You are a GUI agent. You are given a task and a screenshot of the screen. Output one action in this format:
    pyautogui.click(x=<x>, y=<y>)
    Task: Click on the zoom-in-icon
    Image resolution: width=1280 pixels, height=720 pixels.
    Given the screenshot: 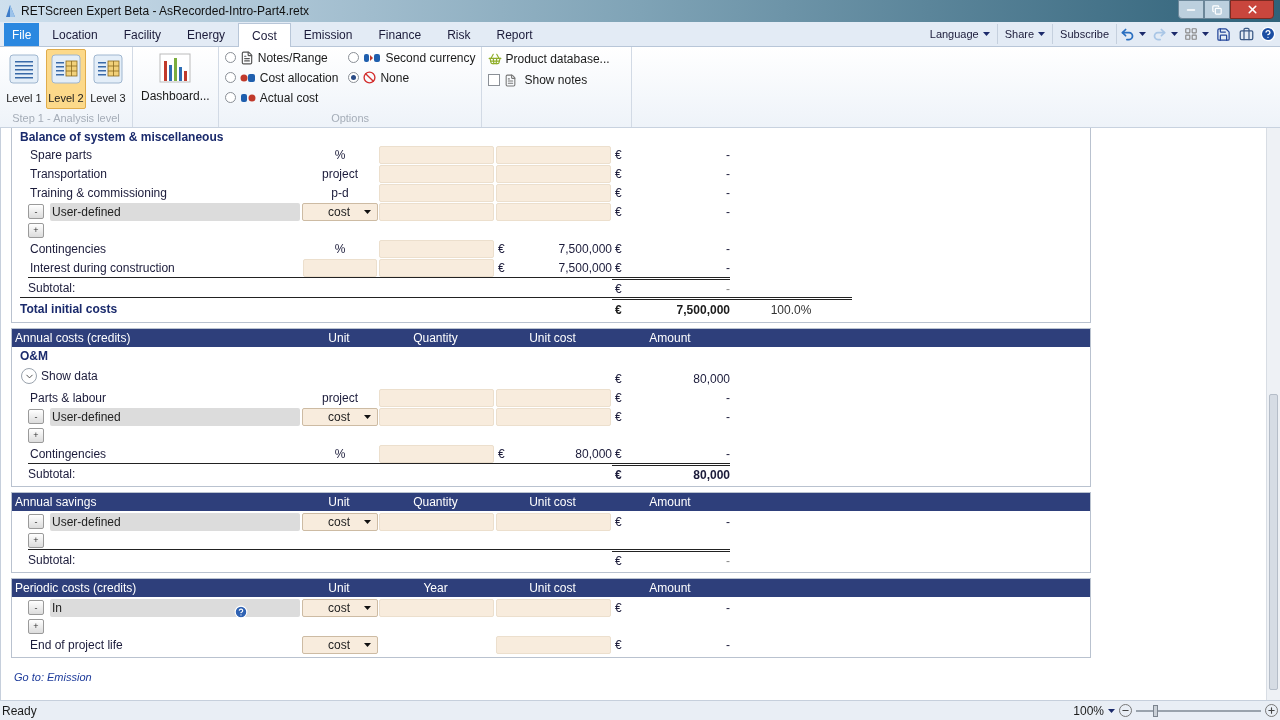 What is the action you would take?
    pyautogui.click(x=1271, y=710)
    